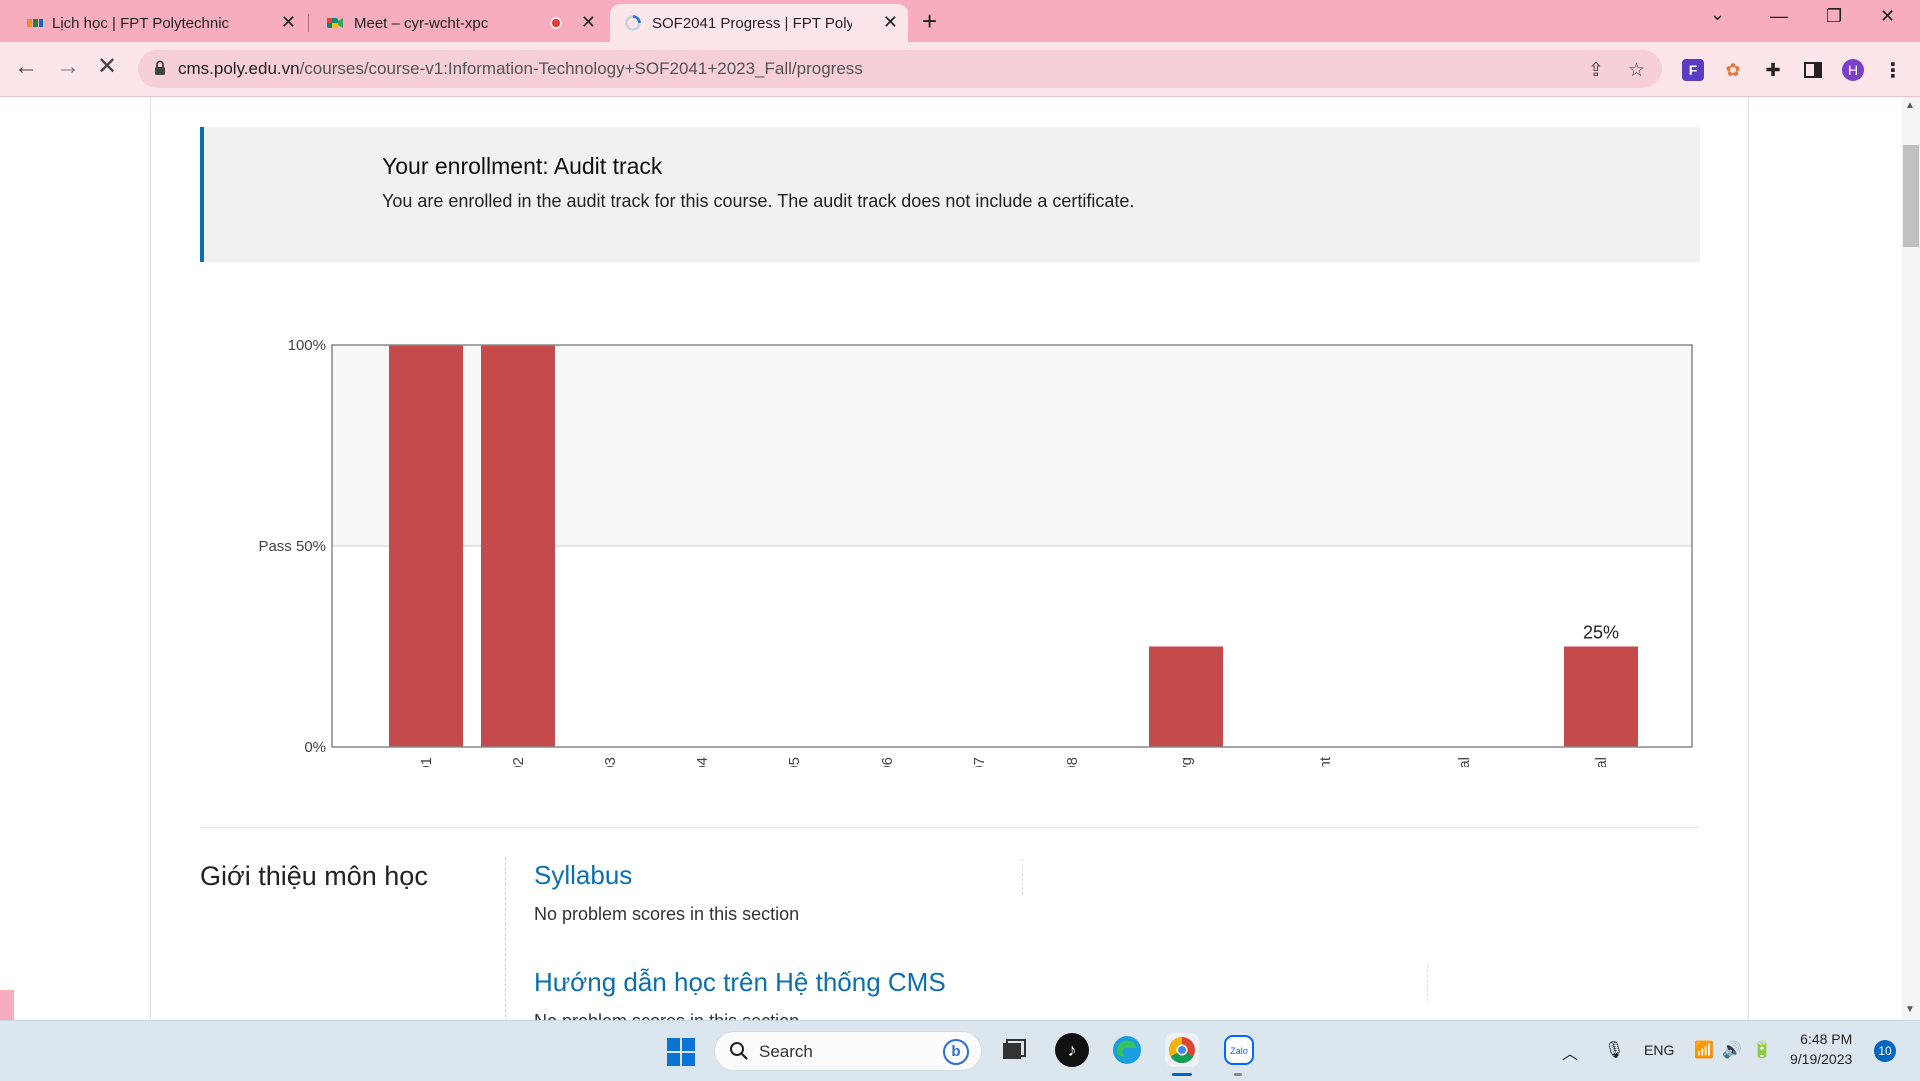 This screenshot has width=1920, height=1081. I want to click on chrome-active-indicator, so click(1182, 1074).